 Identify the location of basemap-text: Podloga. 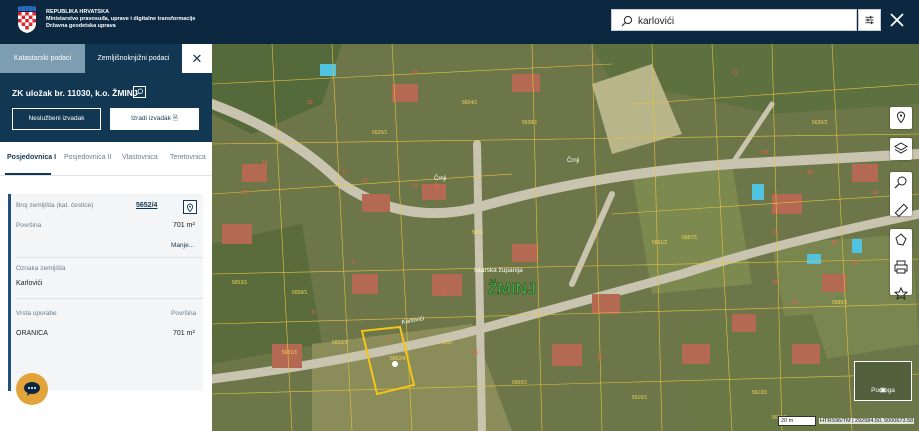
(883, 390).